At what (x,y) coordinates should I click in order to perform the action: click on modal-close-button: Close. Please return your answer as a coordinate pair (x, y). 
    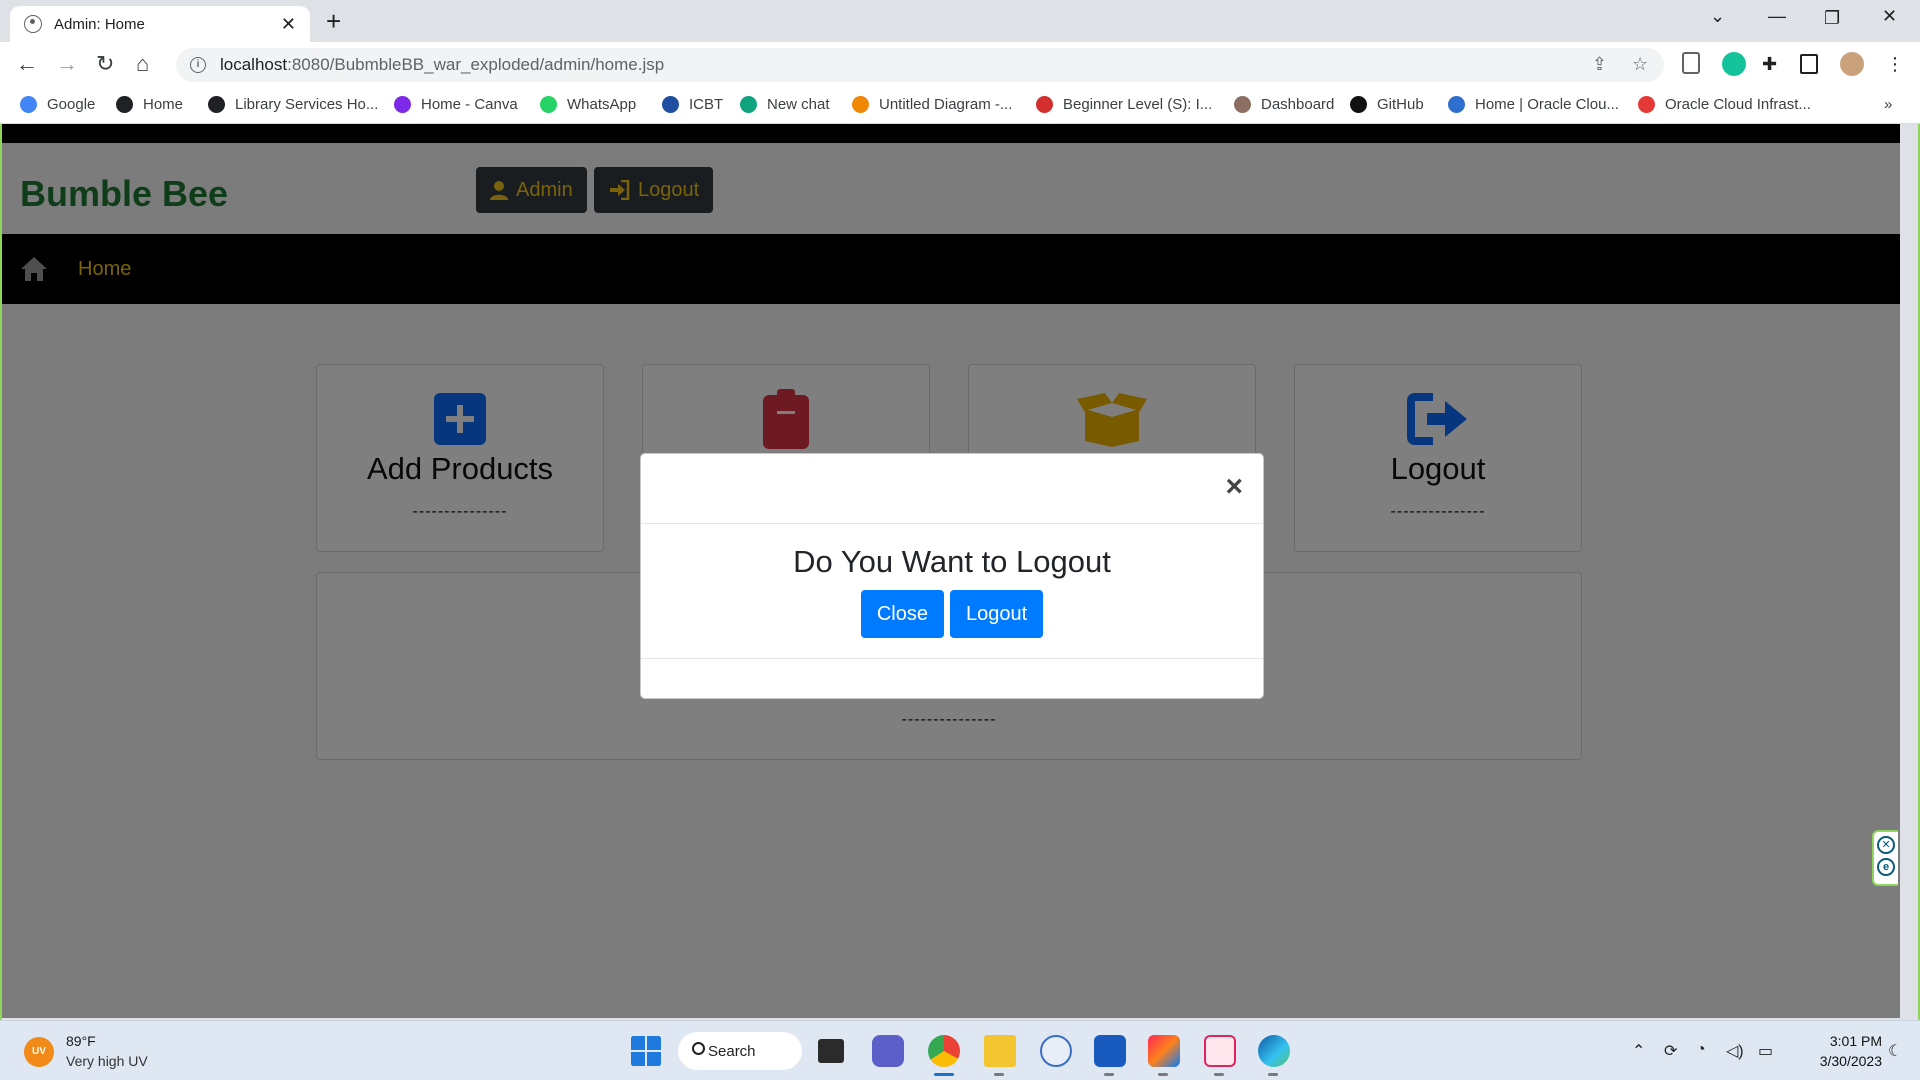
    Looking at the image, I should click on (902, 614).